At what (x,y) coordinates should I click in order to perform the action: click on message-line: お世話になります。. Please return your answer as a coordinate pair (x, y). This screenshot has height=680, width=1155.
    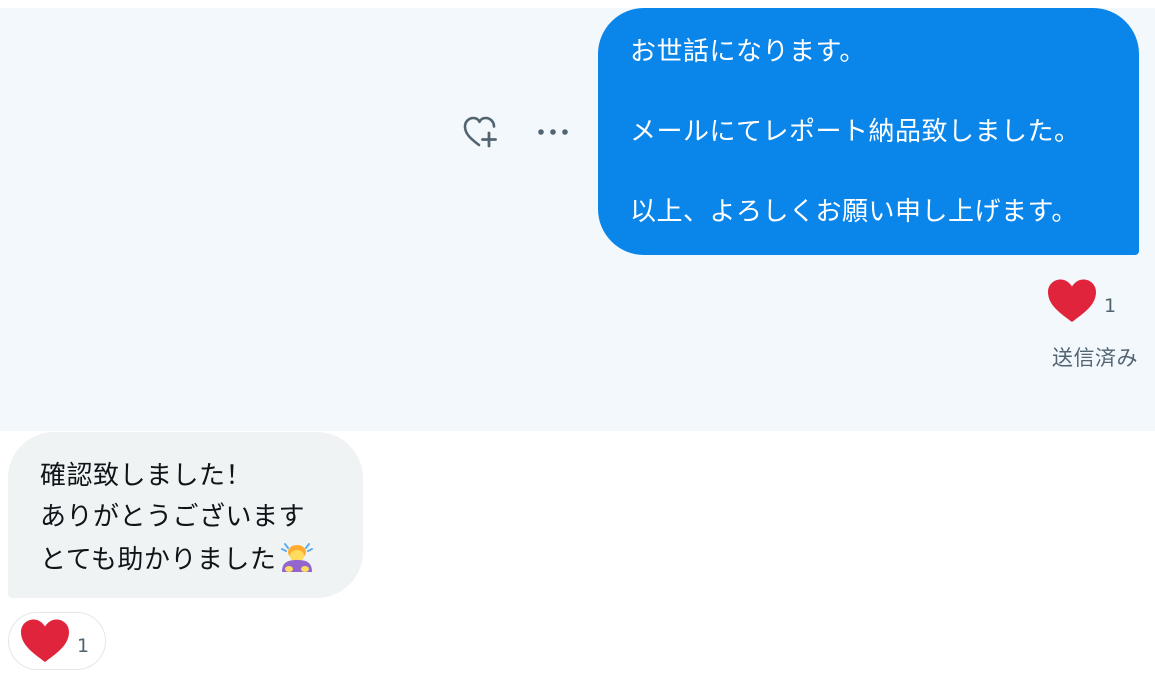
    Looking at the image, I should click on (748, 52).